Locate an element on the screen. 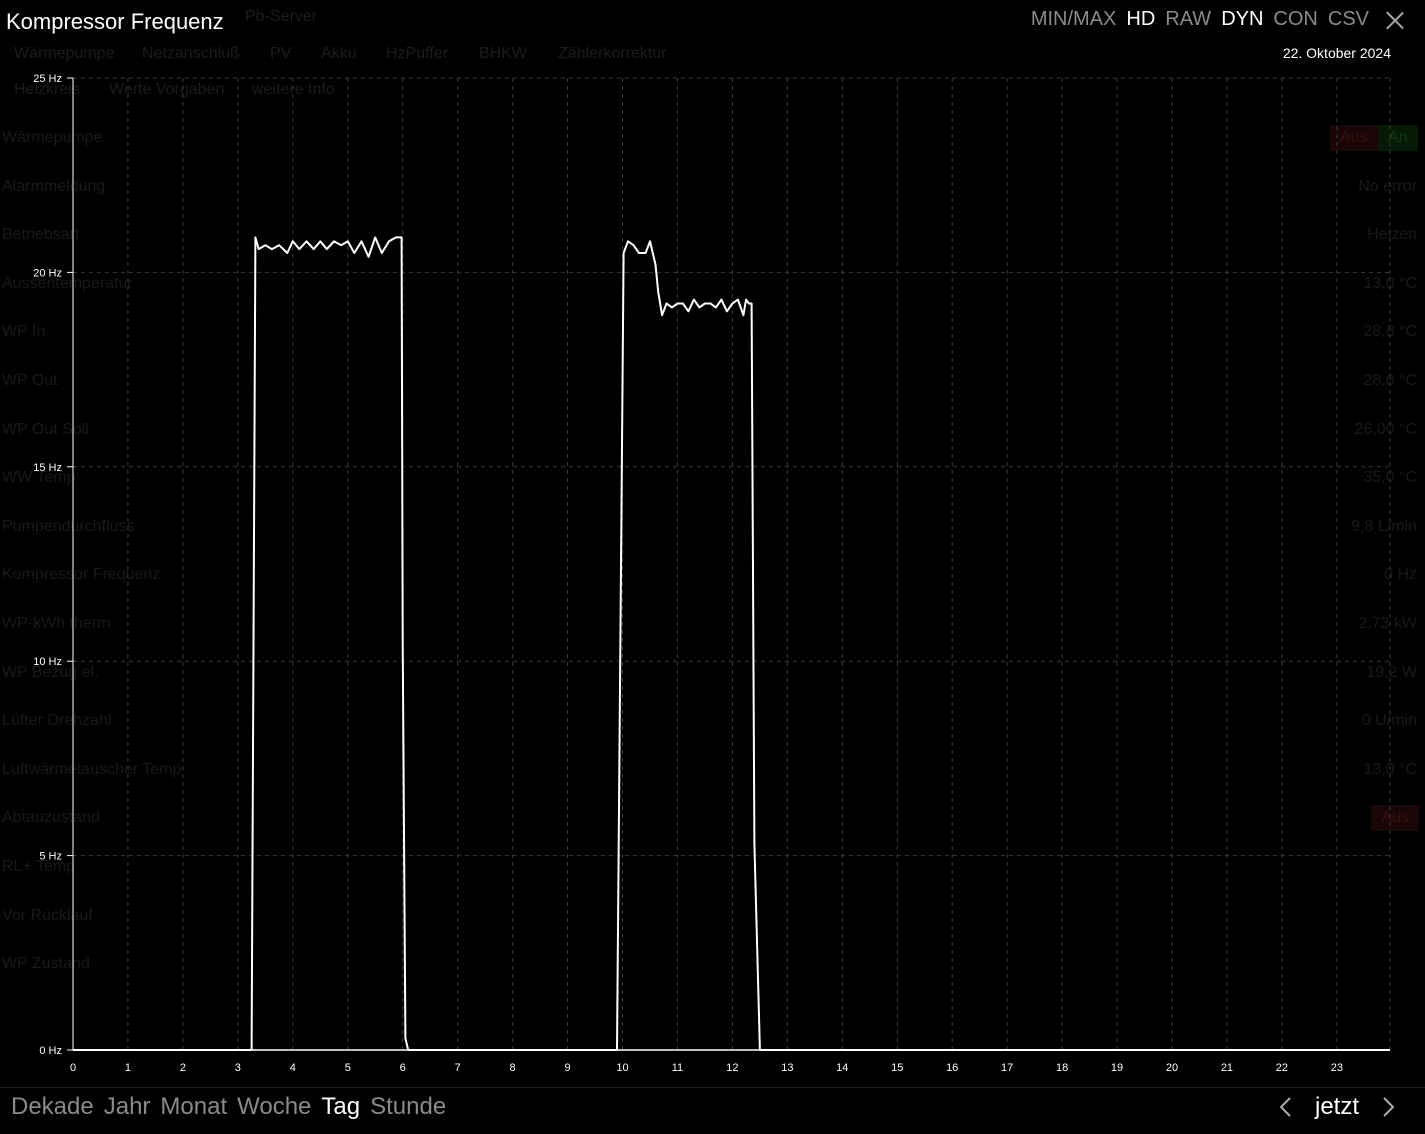  x-tick-label: 3 is located at coordinates (238, 1068).